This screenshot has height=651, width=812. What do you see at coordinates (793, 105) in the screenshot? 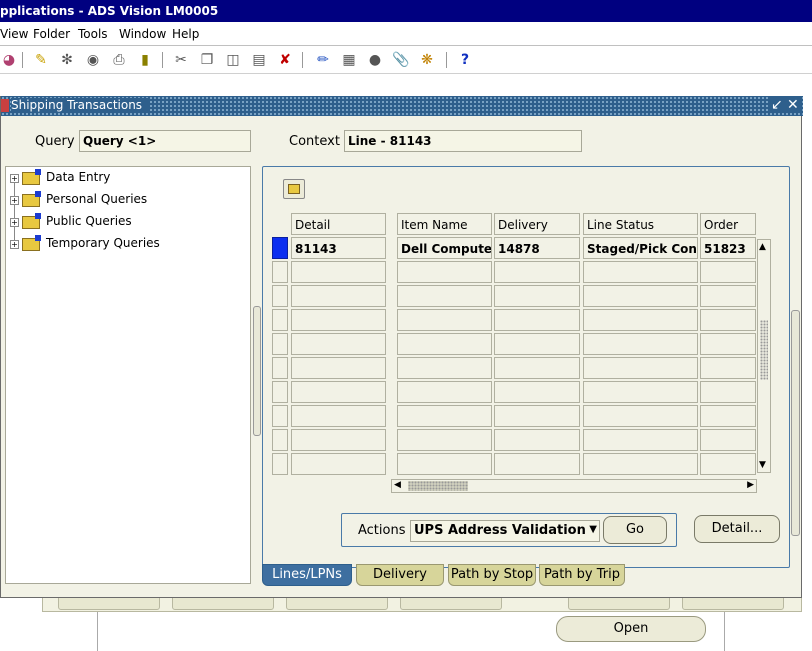
I see `close-icon: ✕` at bounding box center [793, 105].